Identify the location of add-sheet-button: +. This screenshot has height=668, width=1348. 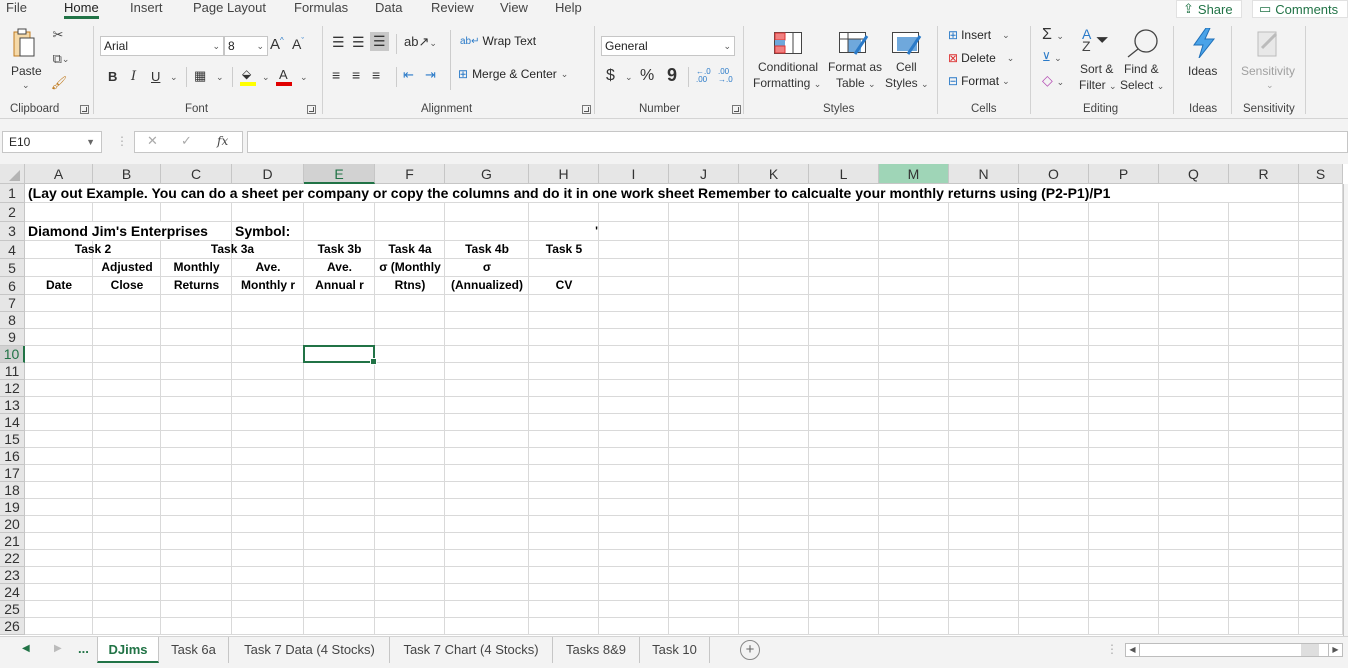
(750, 650).